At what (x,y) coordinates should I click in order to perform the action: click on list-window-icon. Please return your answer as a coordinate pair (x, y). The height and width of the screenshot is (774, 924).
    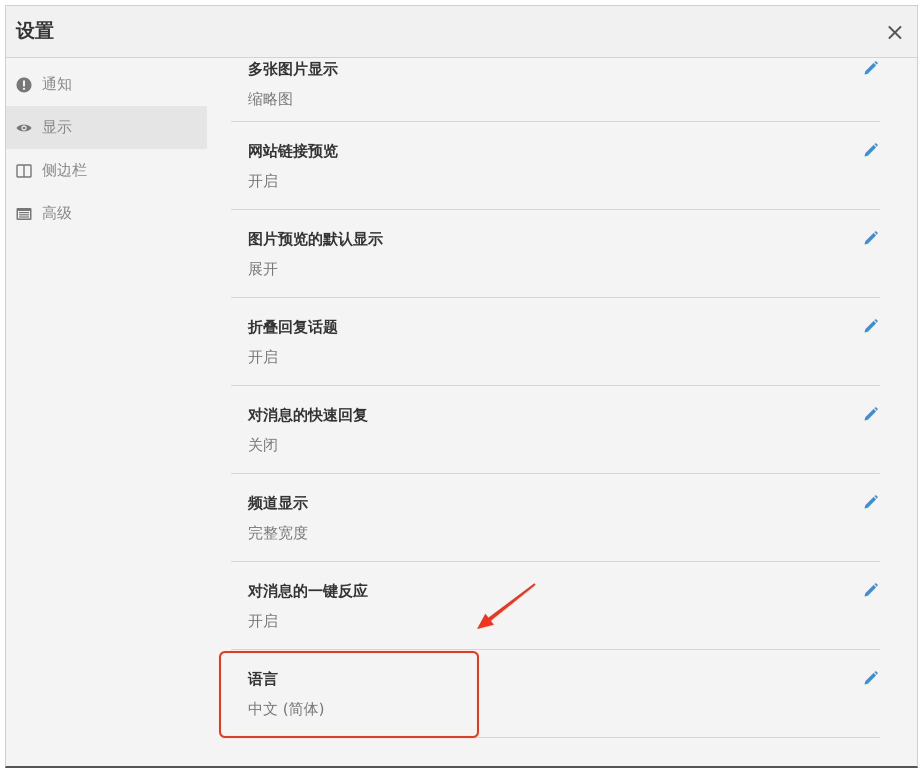
    Looking at the image, I should click on (24, 214).